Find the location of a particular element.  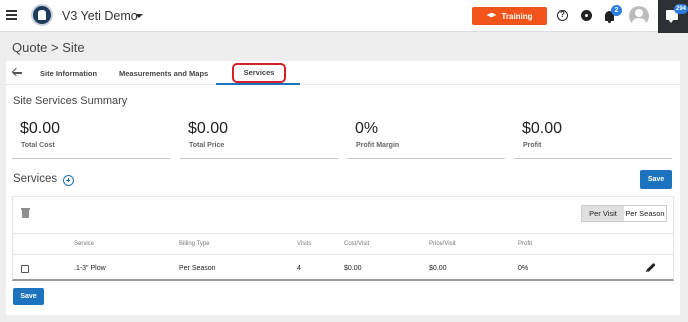

metric-profit-margin: 0% Profit Margin is located at coordinates (426, 137).